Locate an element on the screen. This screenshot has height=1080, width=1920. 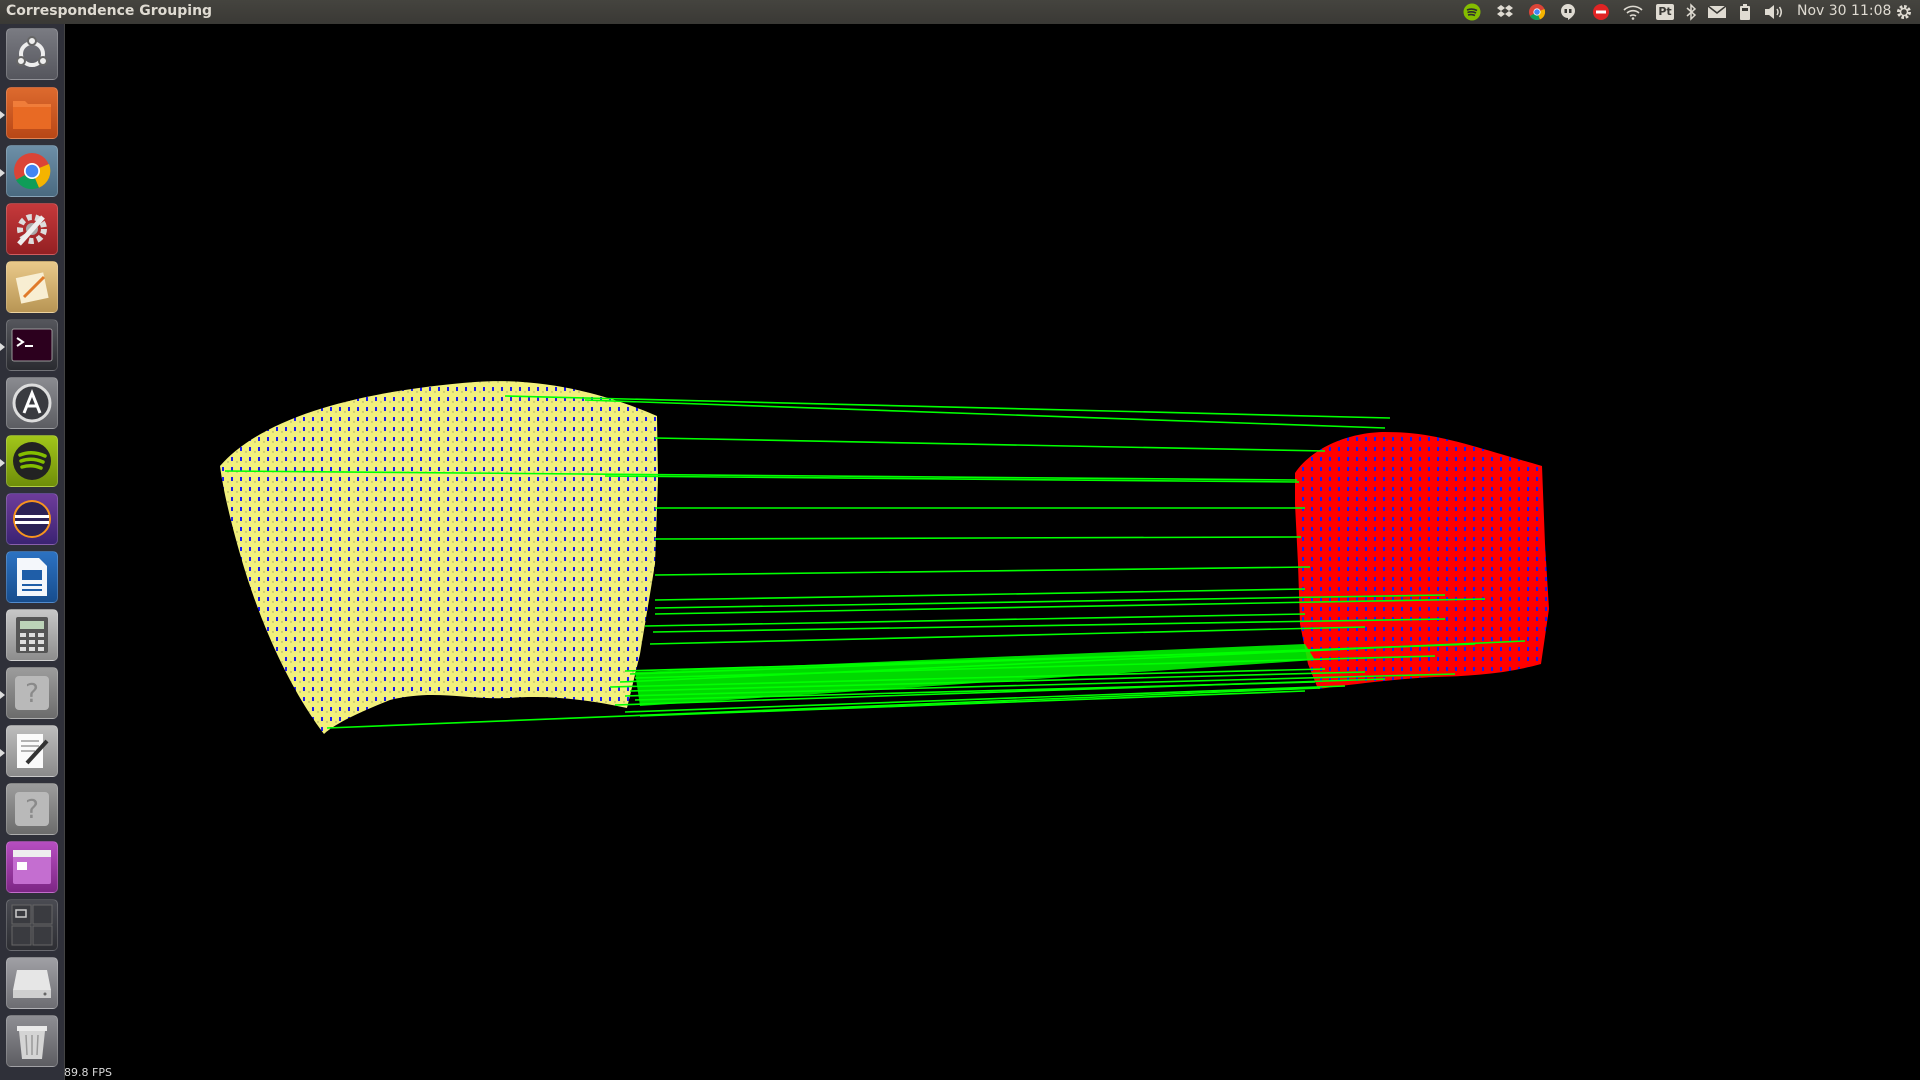
window-manager-icon is located at coordinates (32, 867).